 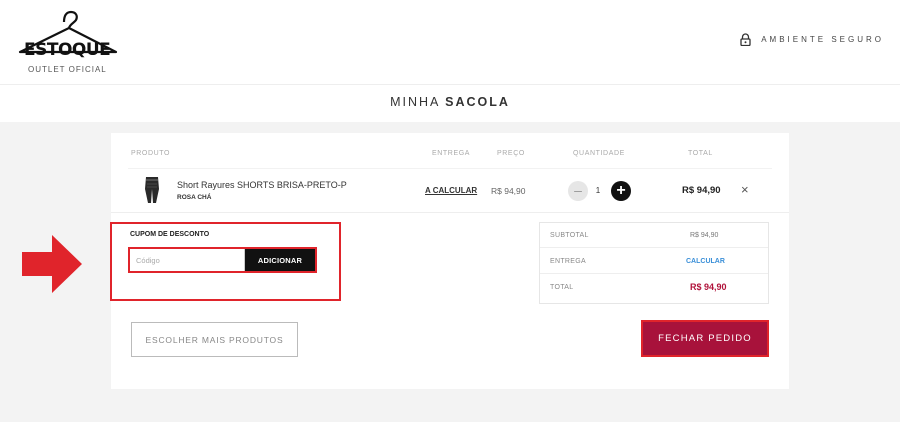 I want to click on page-title: MINHA SACOLA, so click(x=450, y=102).